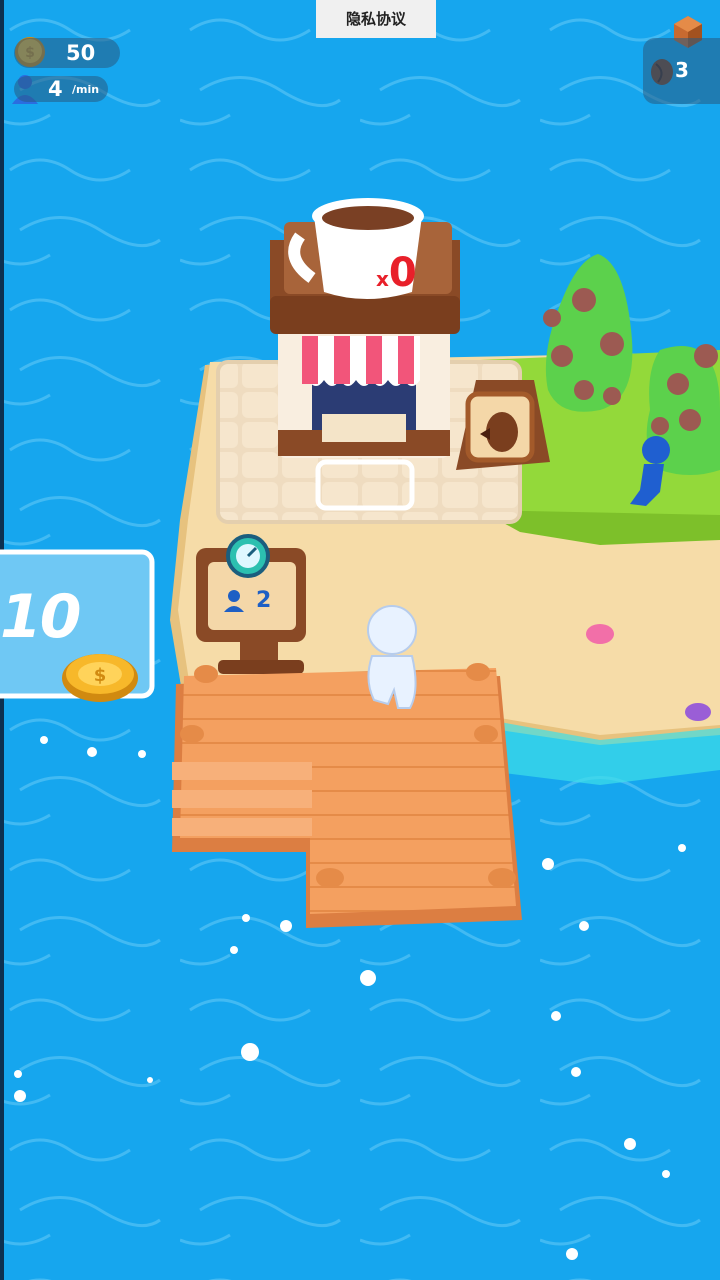 This screenshot has width=720, height=1280. I want to click on shell-purple, so click(698, 712).